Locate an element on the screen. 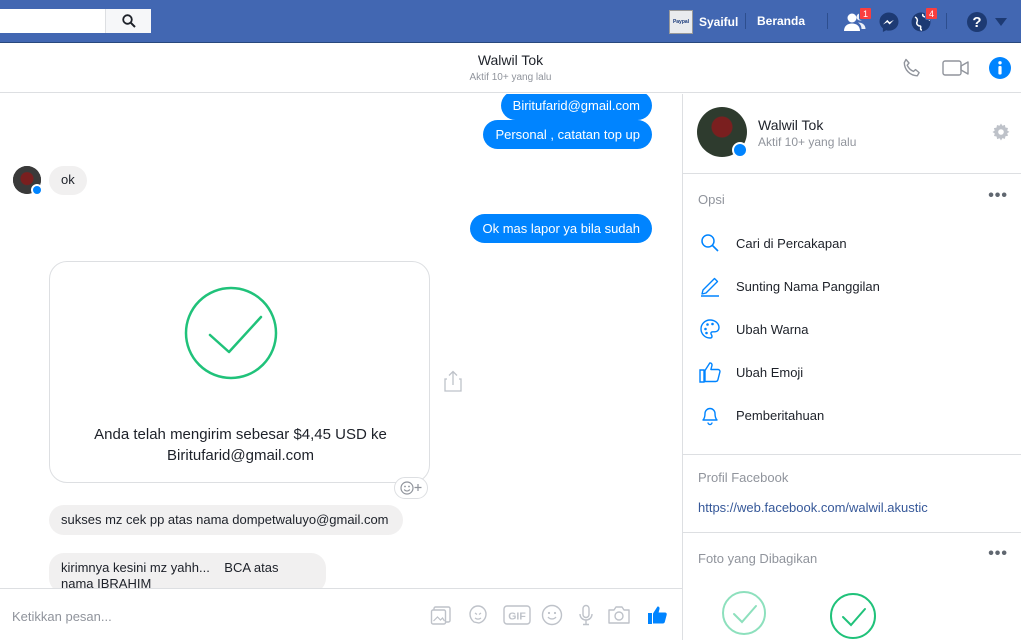  top-navigation-bar: Paypal Syaiful Beranda 1 4 ? is located at coordinates (510, 21).